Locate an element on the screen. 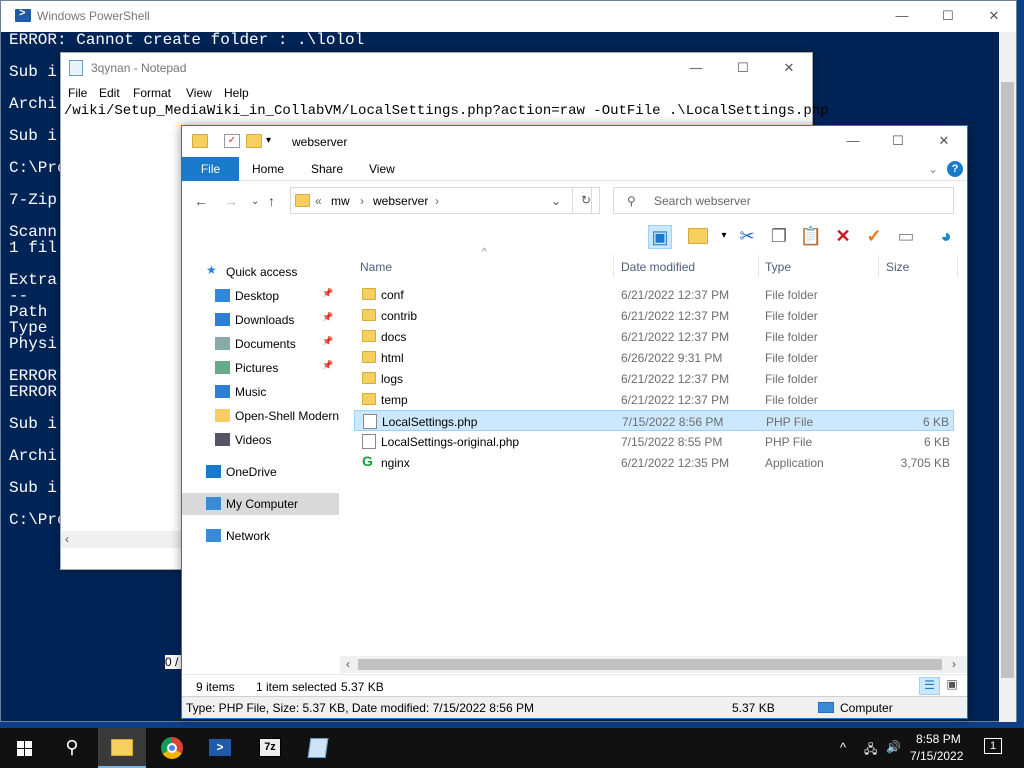 Image resolution: width=1024 pixels, height=768 pixels. taskbar-chrome is located at coordinates (172, 748).